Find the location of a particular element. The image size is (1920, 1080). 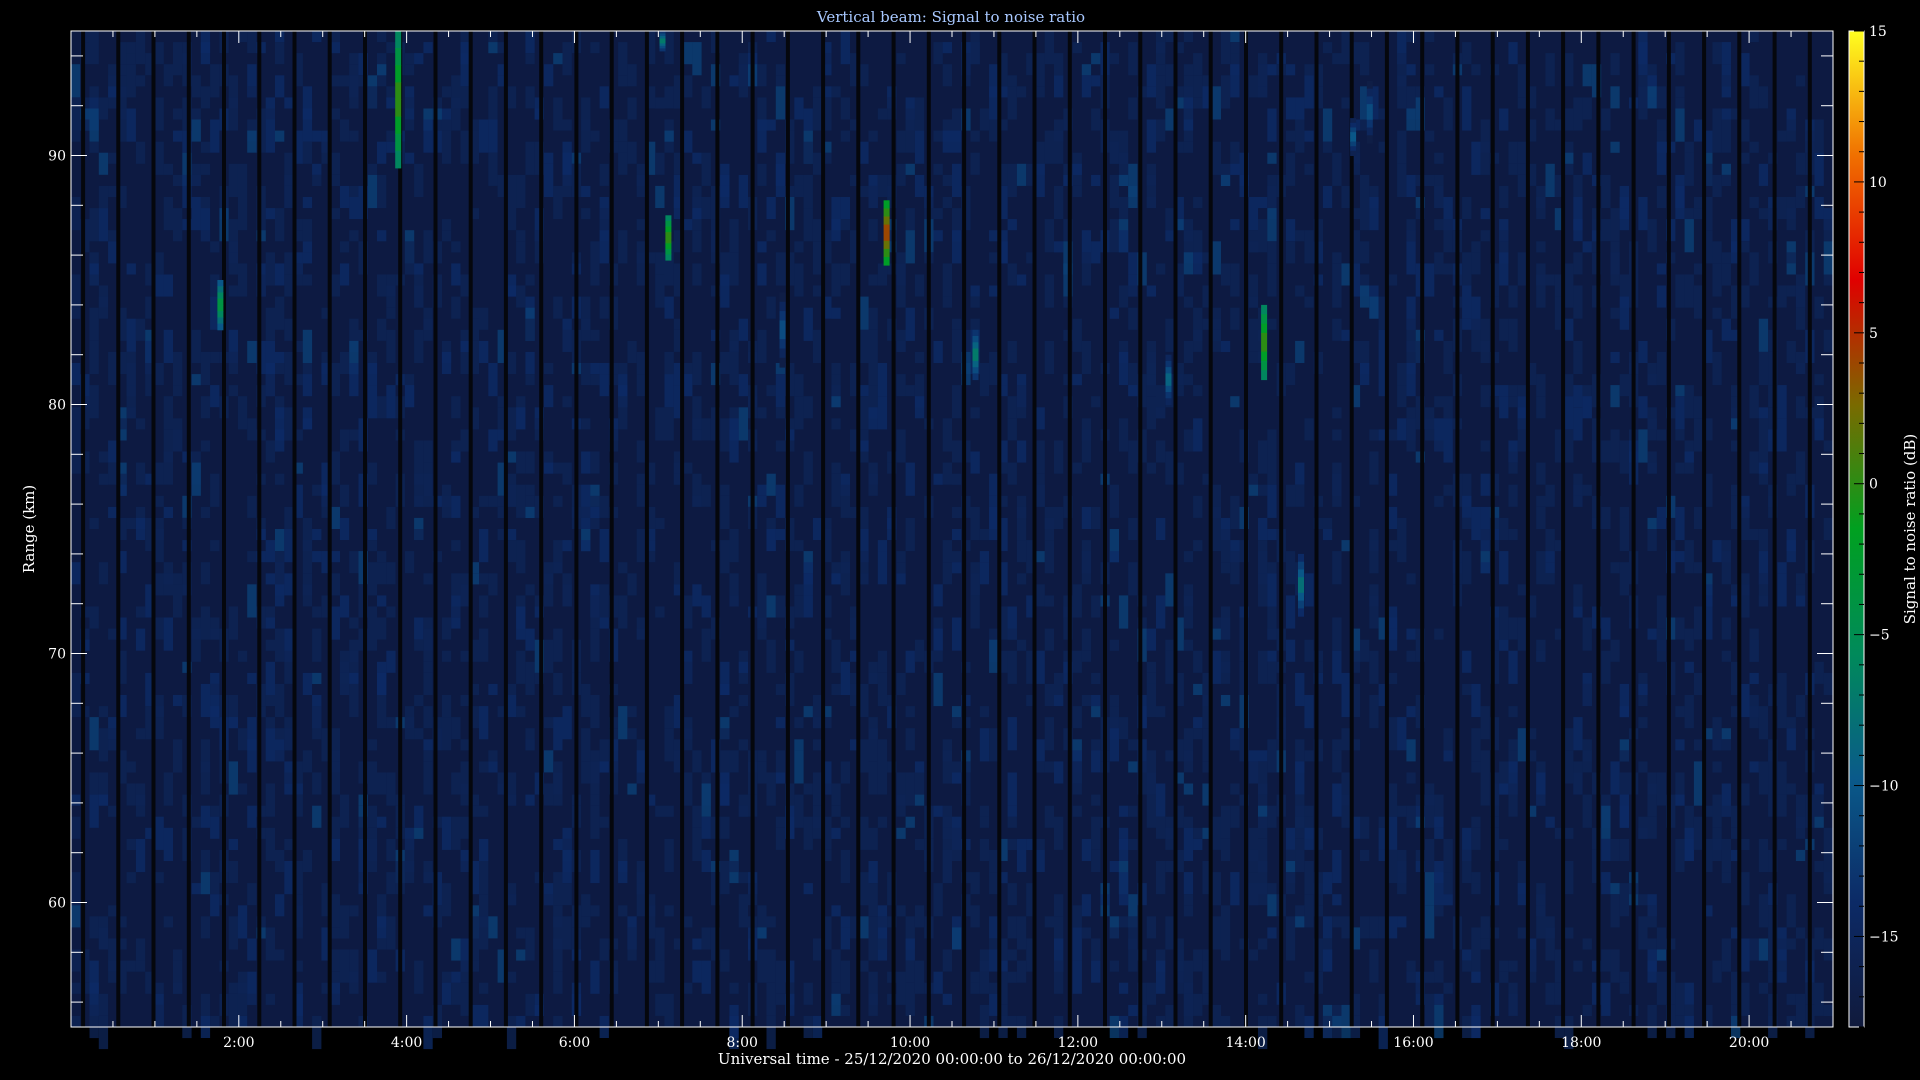

colorbar-tick-label: 5 is located at coordinates (1873, 334).